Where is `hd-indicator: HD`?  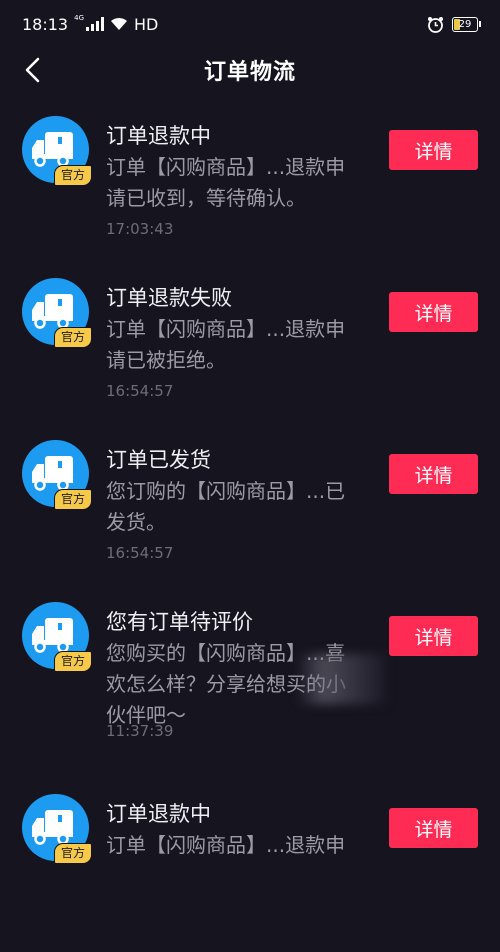
hd-indicator: HD is located at coordinates (146, 24).